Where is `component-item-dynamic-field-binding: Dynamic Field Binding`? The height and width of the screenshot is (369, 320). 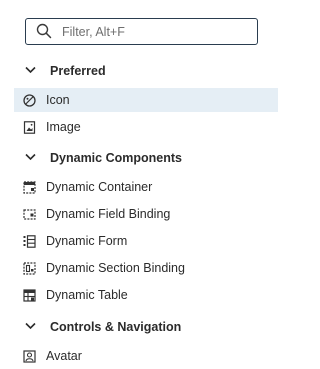 component-item-dynamic-field-binding: Dynamic Field Binding is located at coordinates (146, 214).